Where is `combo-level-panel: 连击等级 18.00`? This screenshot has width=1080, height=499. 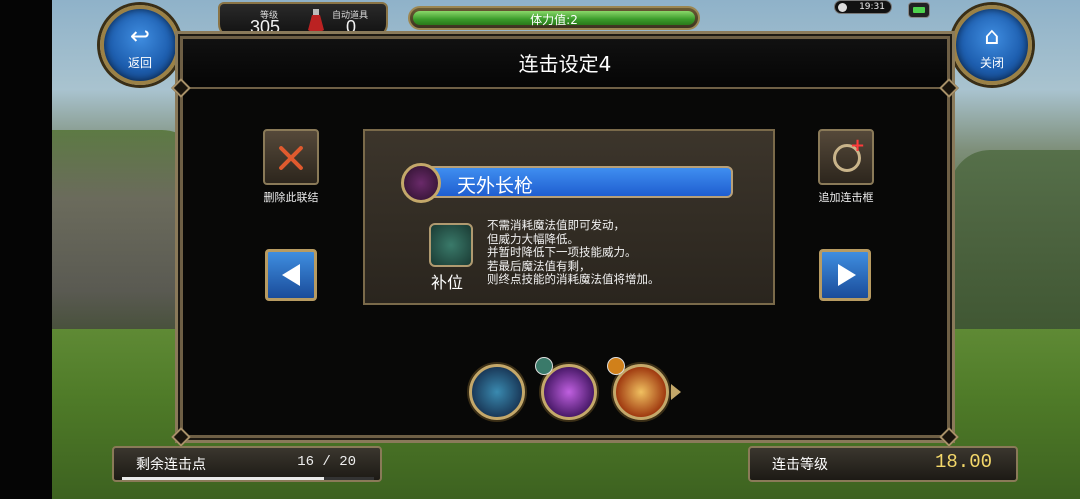 combo-level-panel: 连击等级 18.00 is located at coordinates (883, 464).